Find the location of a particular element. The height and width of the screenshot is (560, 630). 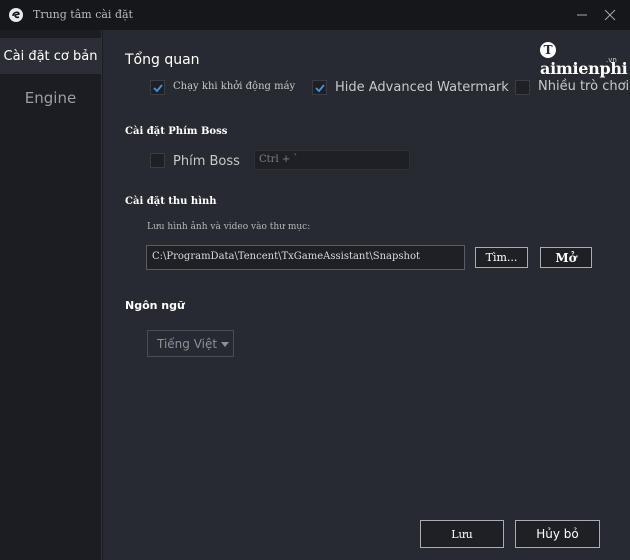

hide-watermark-checkbox is located at coordinates (319, 87).